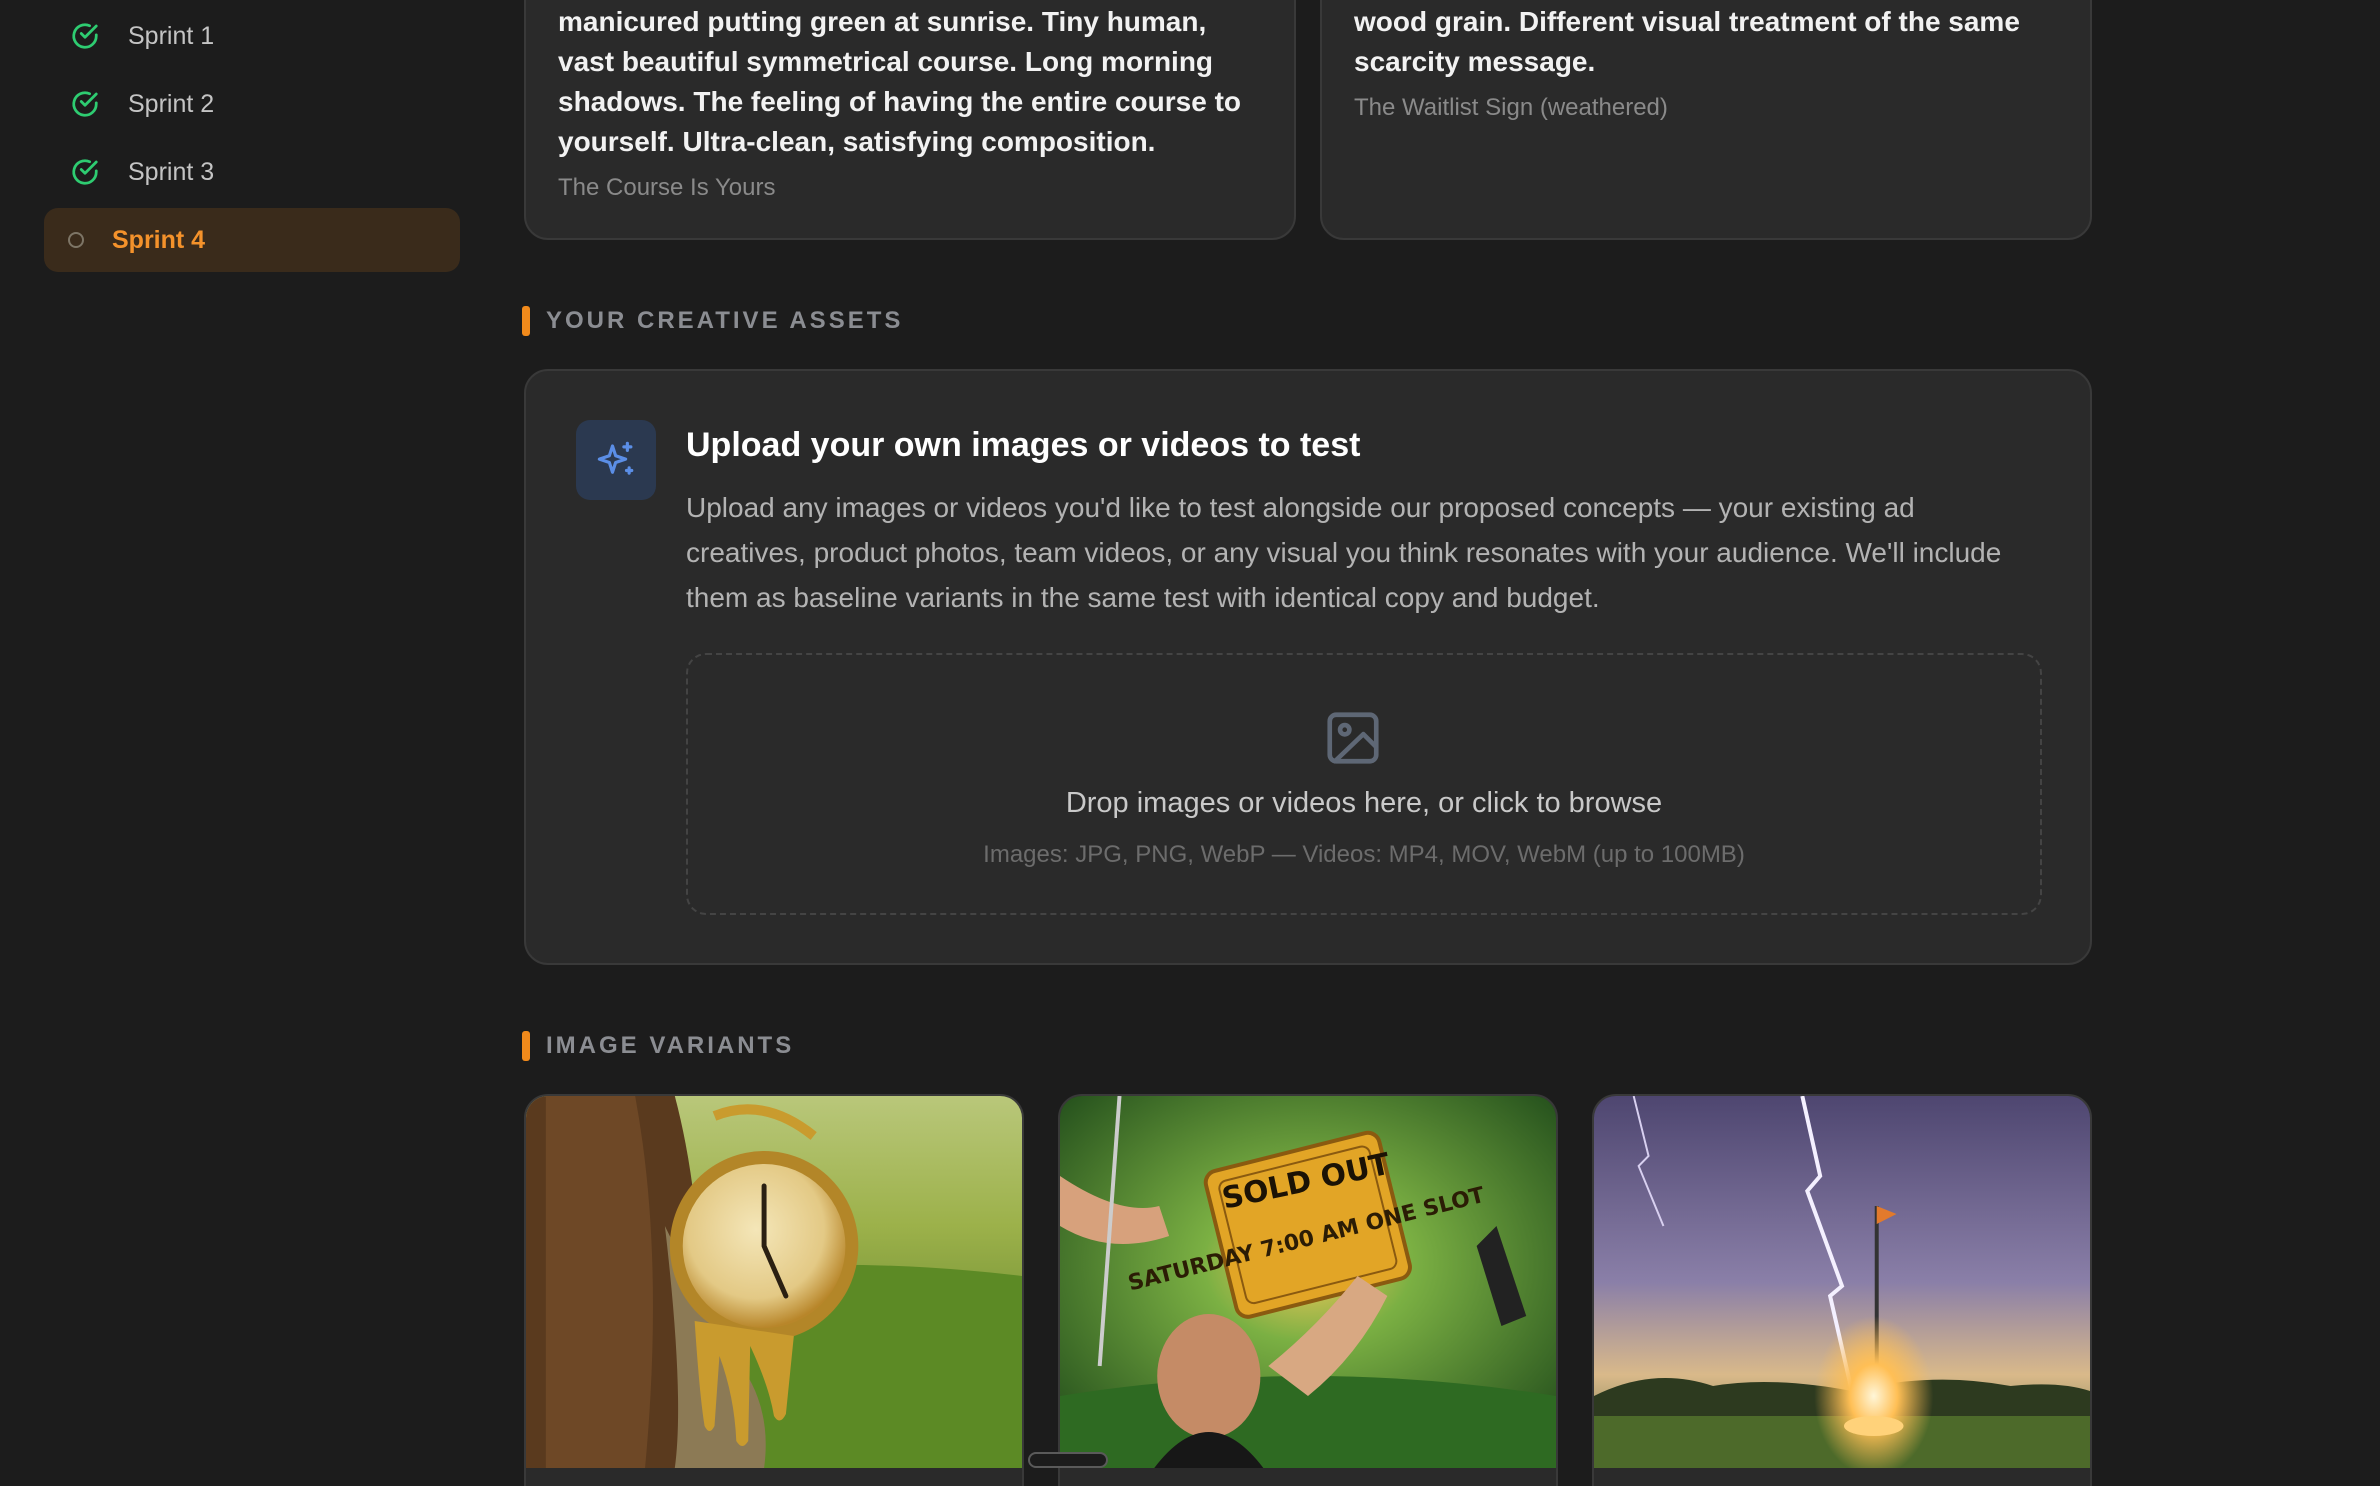  What do you see at coordinates (1068, 1460) in the screenshot?
I see `carousel-scroll-handle` at bounding box center [1068, 1460].